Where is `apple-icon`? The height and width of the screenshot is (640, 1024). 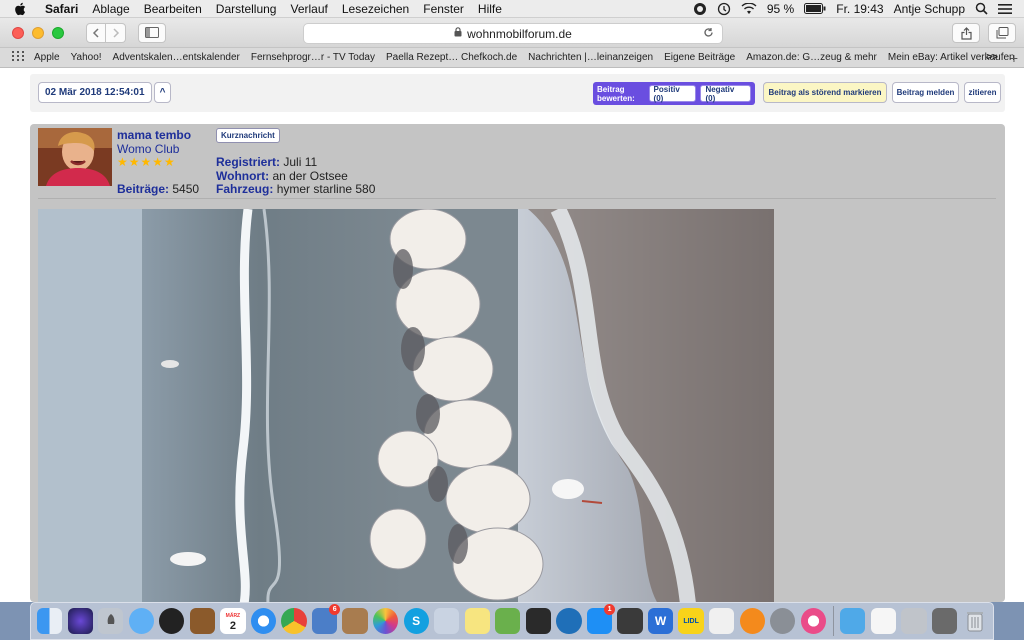
apple-icon is located at coordinates (21, 9).